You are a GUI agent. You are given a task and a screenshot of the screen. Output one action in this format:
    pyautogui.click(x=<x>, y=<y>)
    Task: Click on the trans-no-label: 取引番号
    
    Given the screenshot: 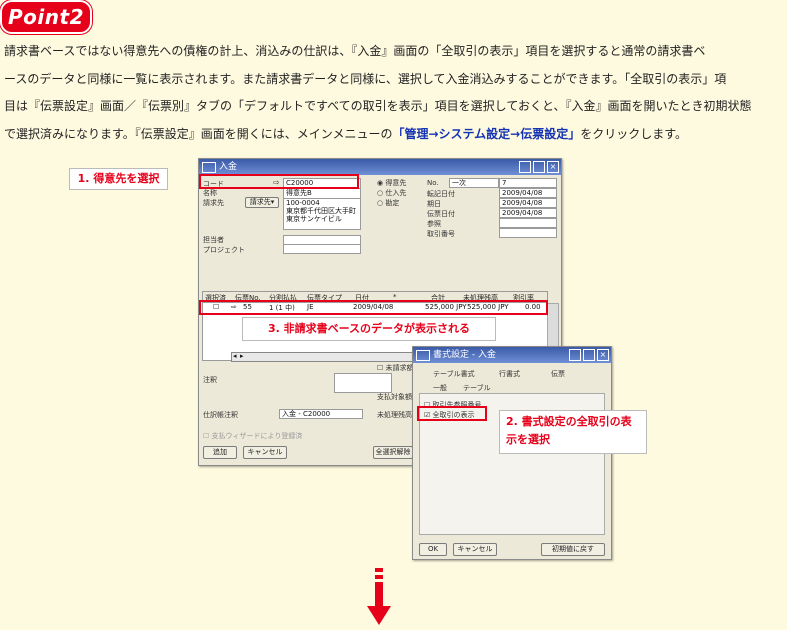 What is the action you would take?
    pyautogui.click(x=441, y=234)
    